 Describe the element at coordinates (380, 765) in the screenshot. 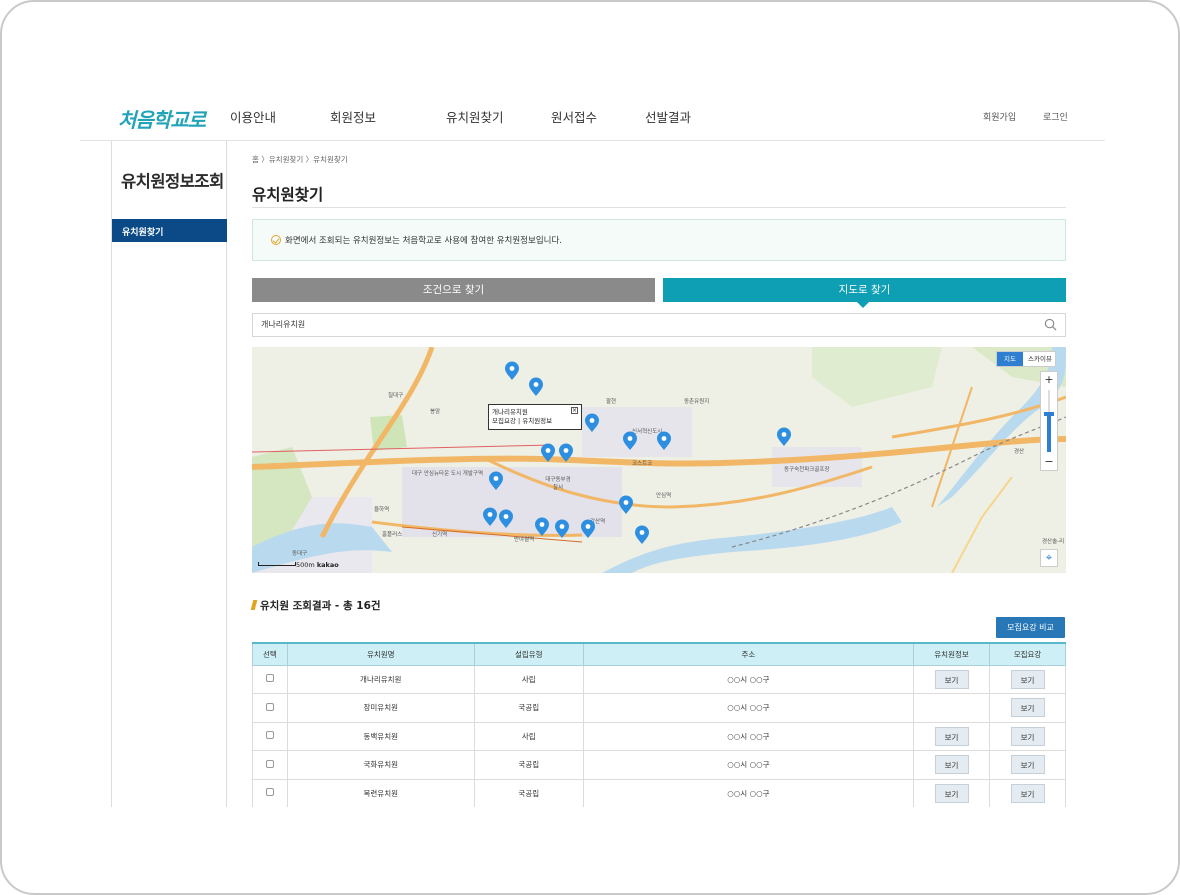

I see `kindergarten-name: 국화유치원` at that location.